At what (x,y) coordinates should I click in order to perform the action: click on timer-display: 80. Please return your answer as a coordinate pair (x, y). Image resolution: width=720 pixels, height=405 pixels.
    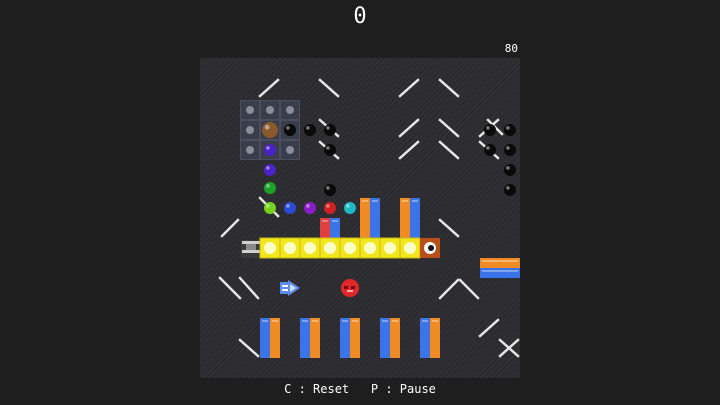
    Looking at the image, I should click on (511, 48).